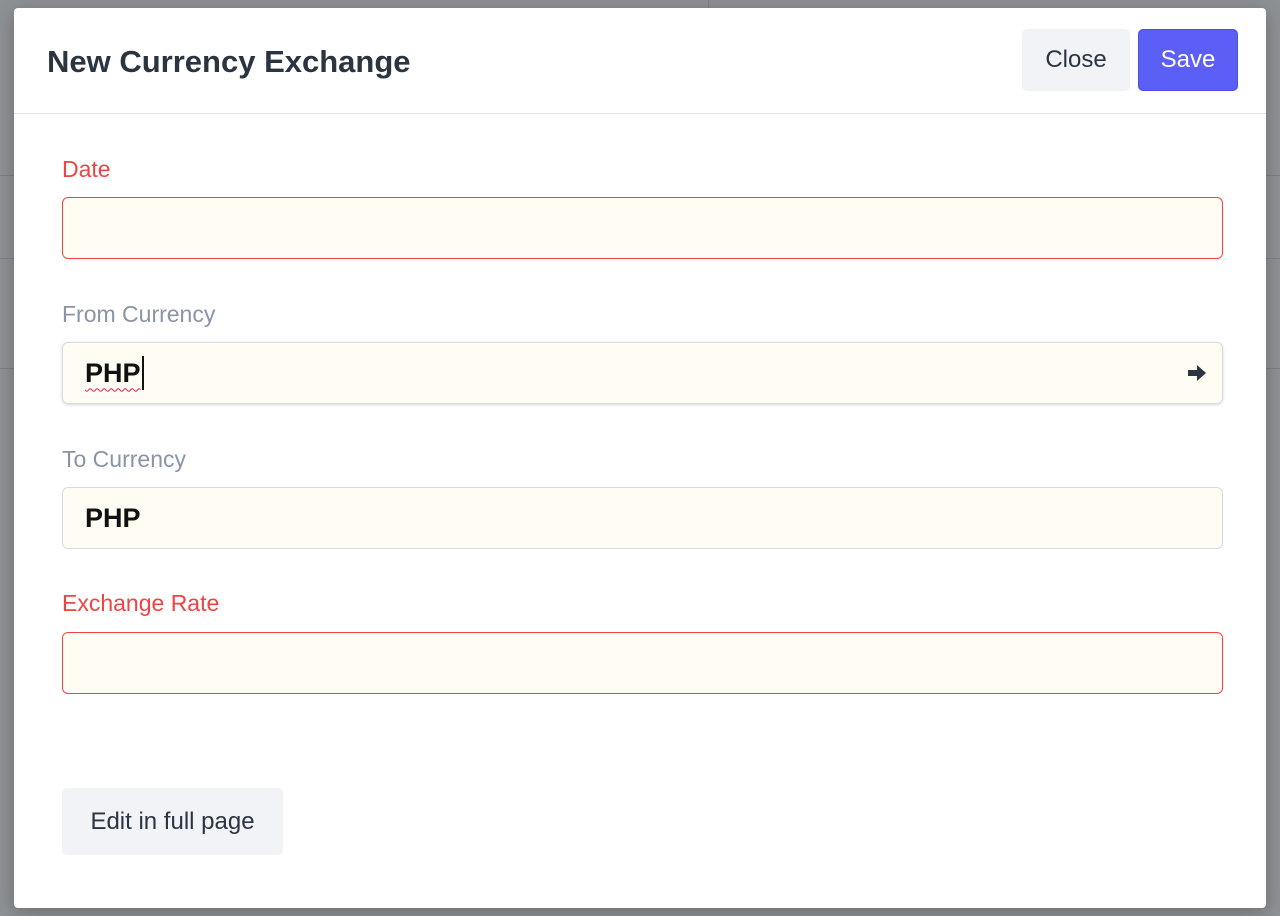 The width and height of the screenshot is (1280, 916). I want to click on dialog-title: New Currency Exchange, so click(229, 61).